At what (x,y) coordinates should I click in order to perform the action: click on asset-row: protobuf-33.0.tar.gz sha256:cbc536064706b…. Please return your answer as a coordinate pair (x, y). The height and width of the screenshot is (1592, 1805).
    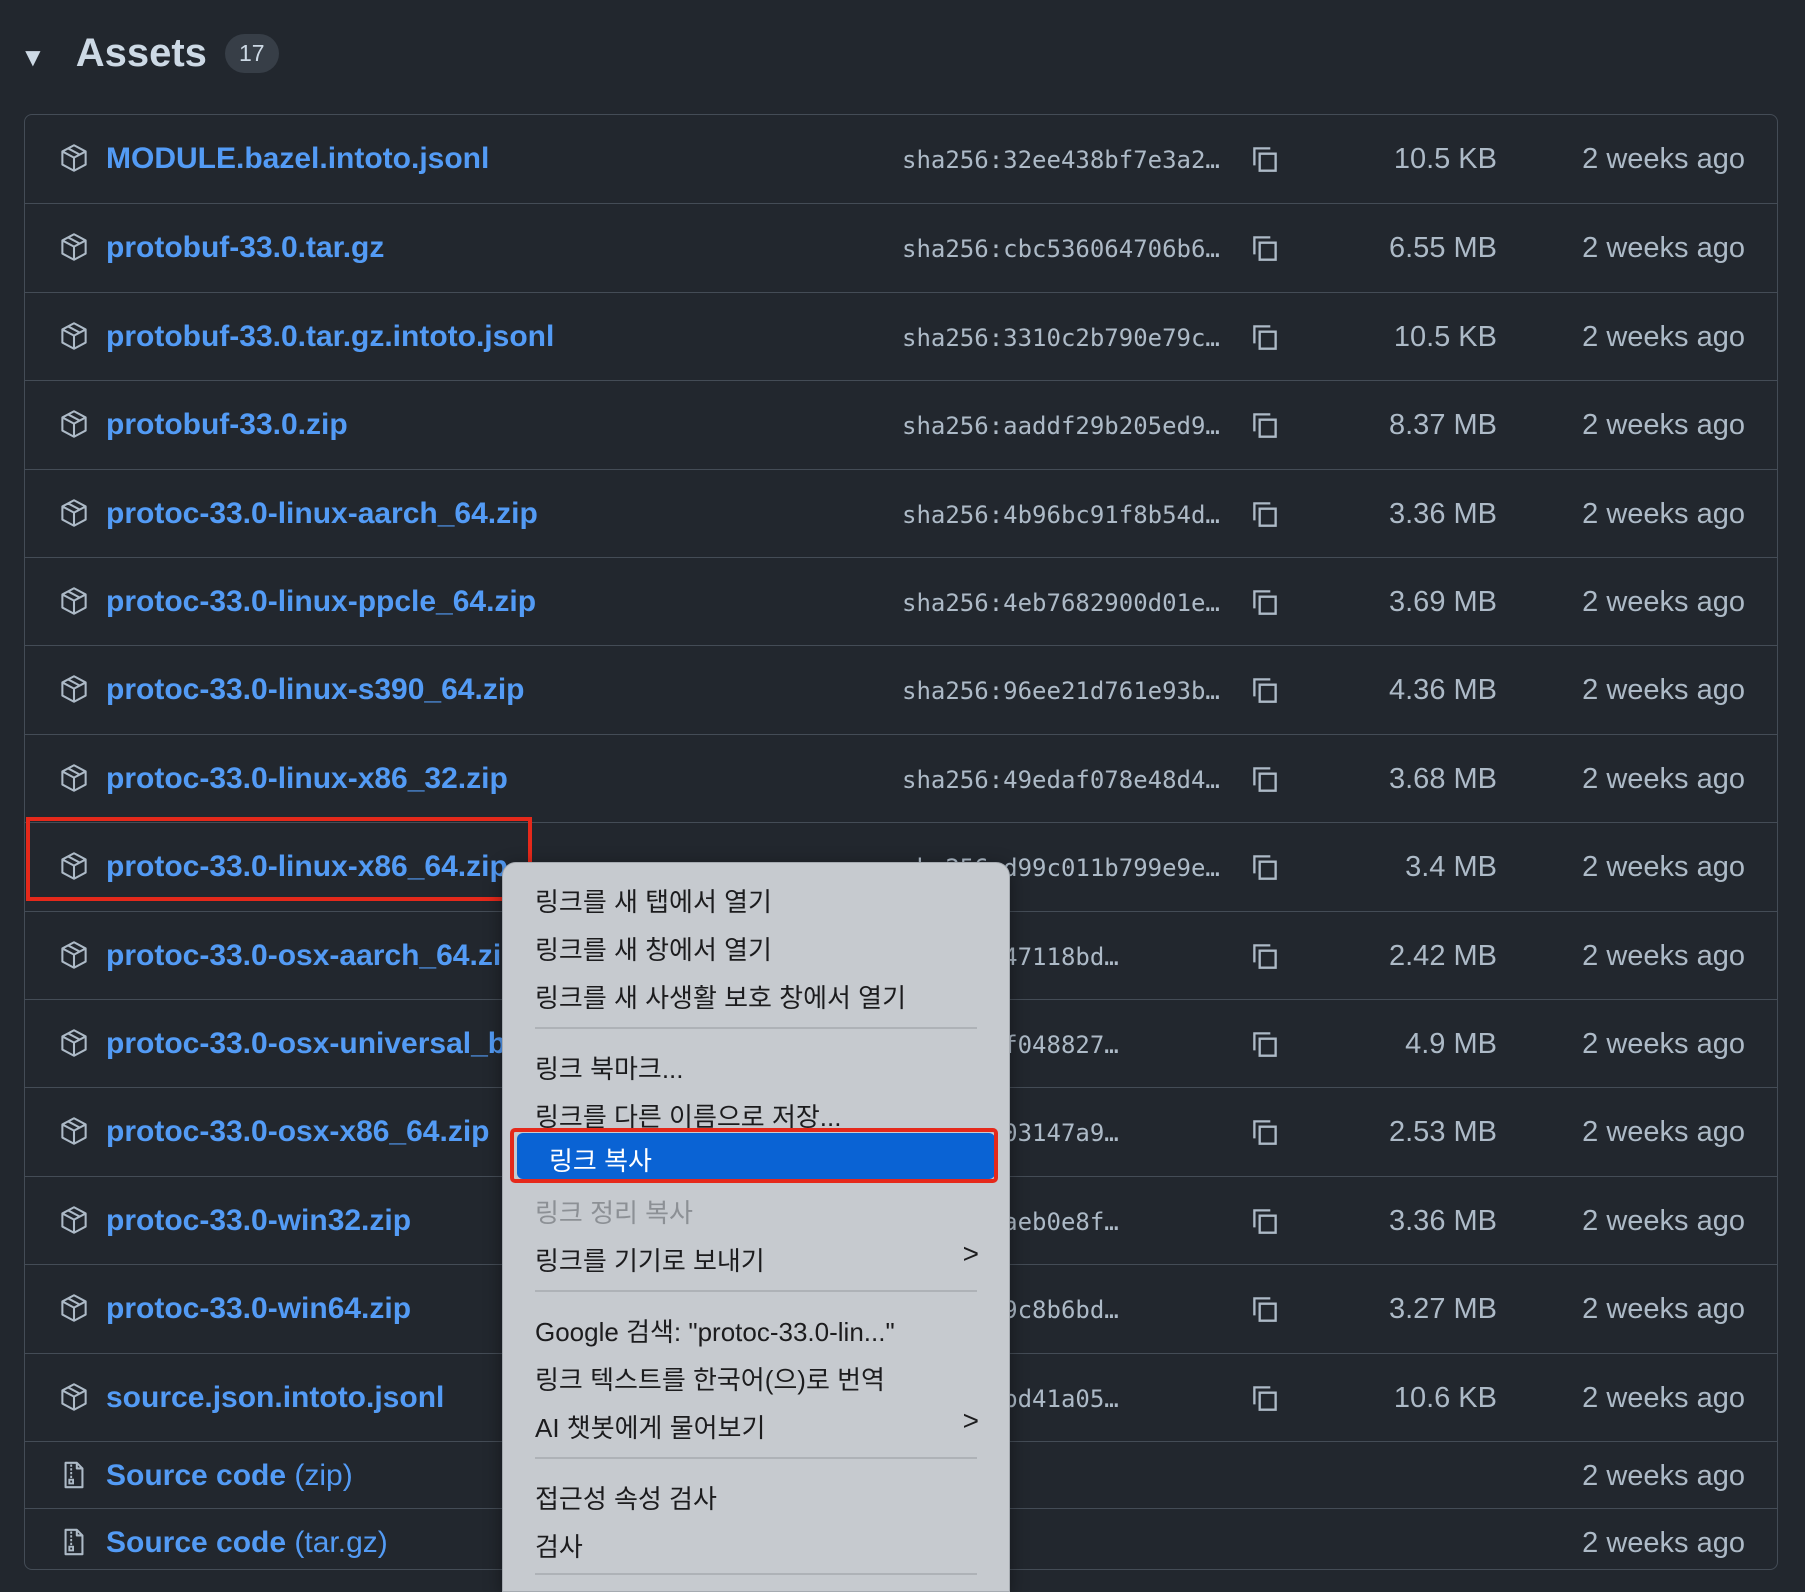
    Looking at the image, I should click on (901, 247).